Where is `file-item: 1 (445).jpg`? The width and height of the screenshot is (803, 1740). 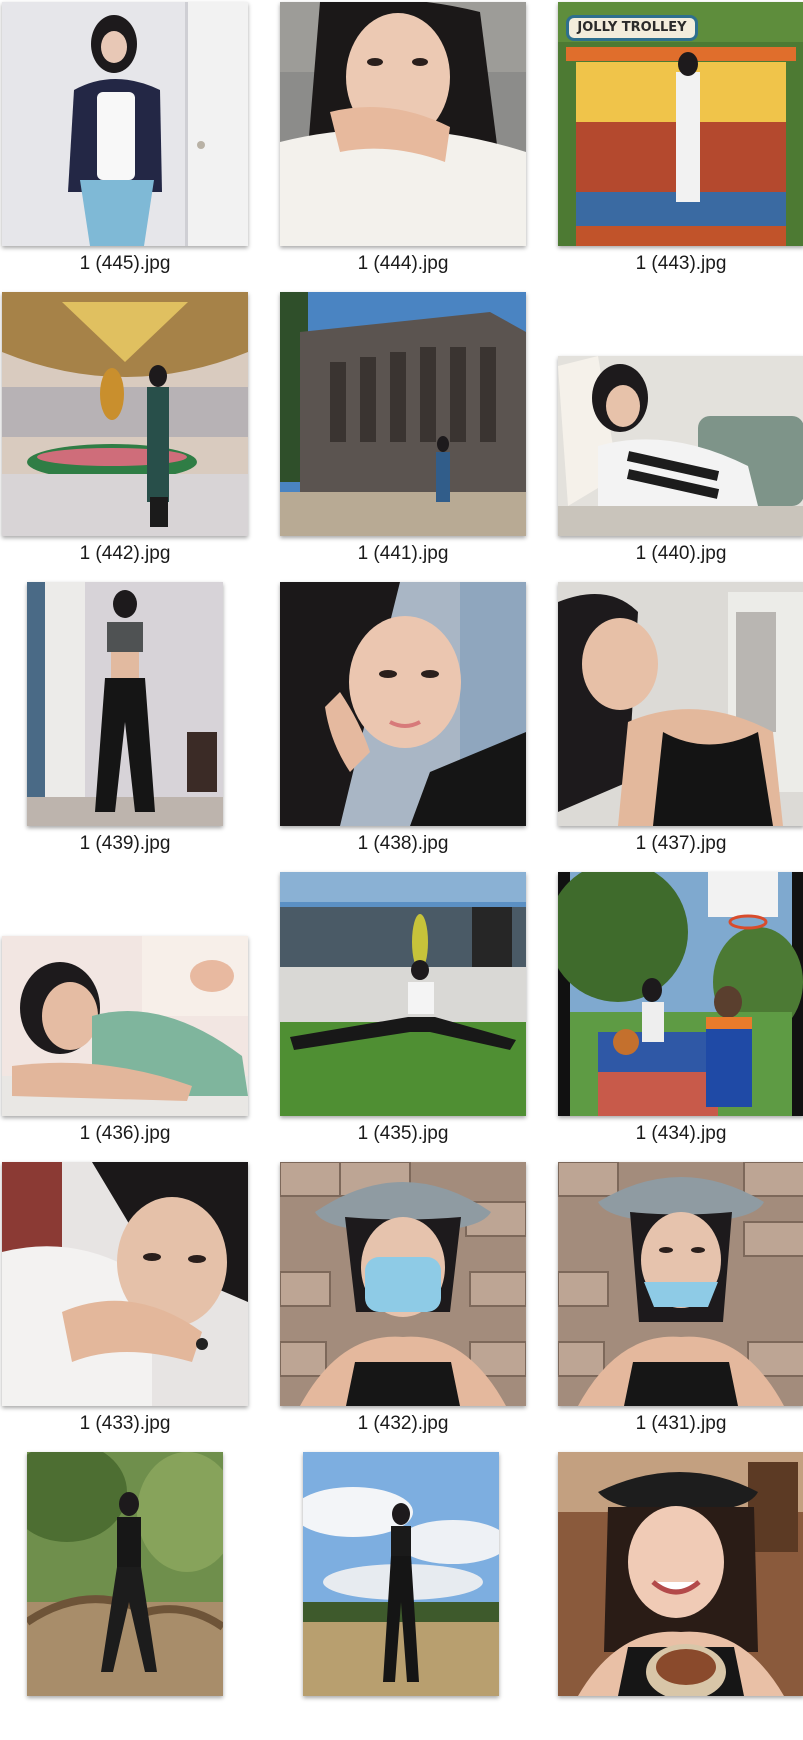 file-item: 1 (445).jpg is located at coordinates (139, 145).